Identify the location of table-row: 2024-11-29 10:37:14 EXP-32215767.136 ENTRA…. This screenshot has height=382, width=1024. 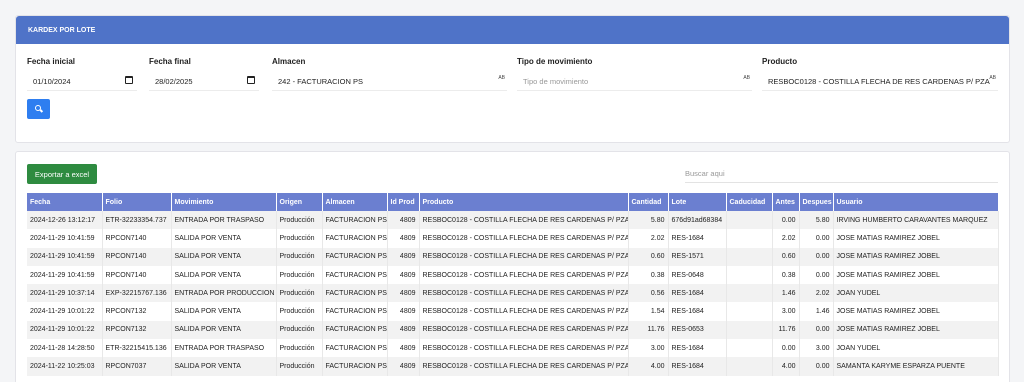
(513, 293).